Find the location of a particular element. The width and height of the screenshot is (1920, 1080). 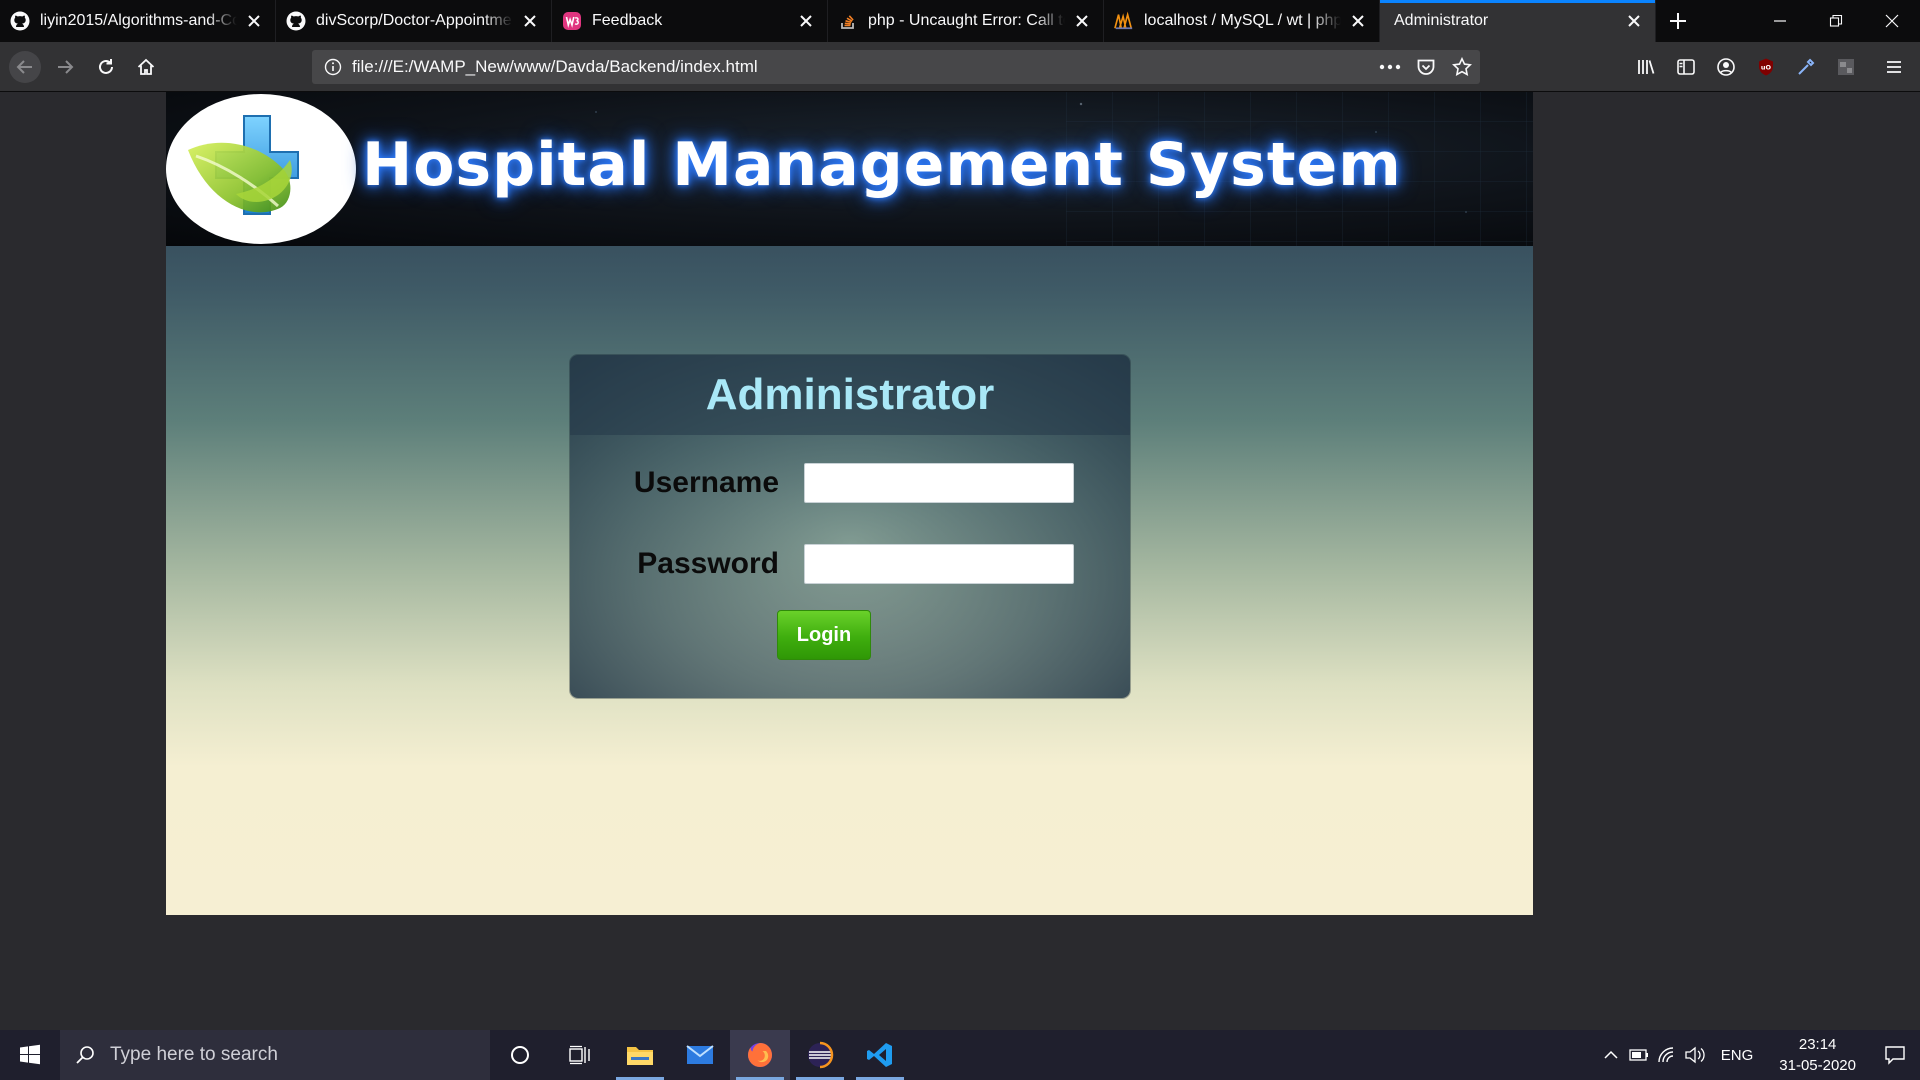

color-picker-button is located at coordinates (1806, 67).